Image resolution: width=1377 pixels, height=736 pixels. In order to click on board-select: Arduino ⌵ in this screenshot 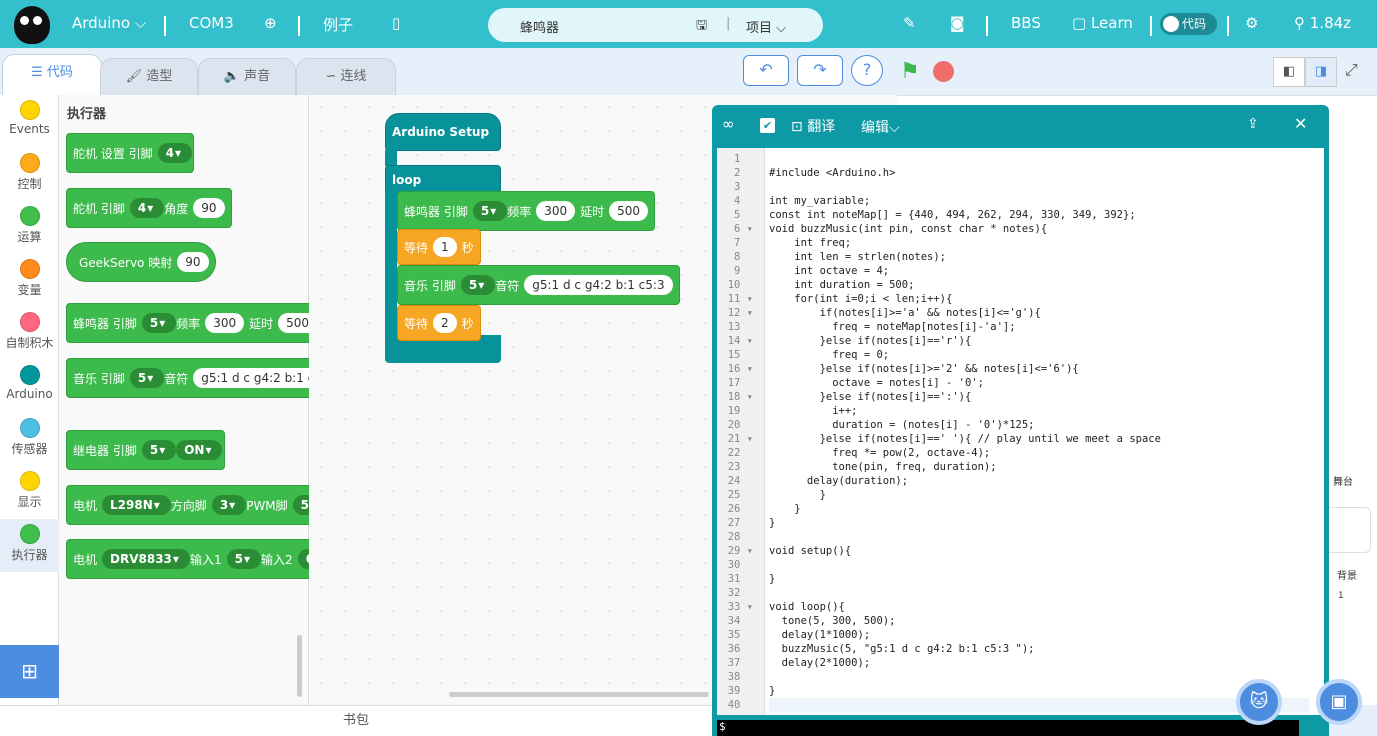, I will do `click(109, 23)`.